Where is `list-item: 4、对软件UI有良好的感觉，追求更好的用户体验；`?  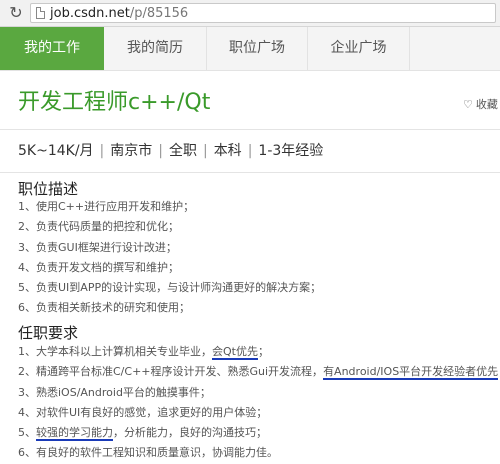 list-item: 4、对软件UI有良好的感觉，追求更好的用户体验； is located at coordinates (259, 413).